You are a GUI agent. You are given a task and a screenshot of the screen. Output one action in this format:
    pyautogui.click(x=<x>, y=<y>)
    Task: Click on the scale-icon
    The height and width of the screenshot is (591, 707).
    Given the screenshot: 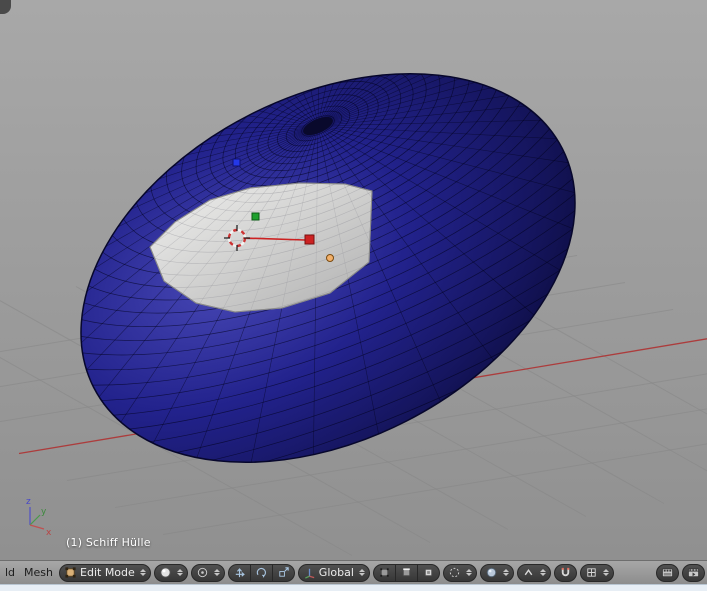 What is the action you would take?
    pyautogui.click(x=283, y=572)
    